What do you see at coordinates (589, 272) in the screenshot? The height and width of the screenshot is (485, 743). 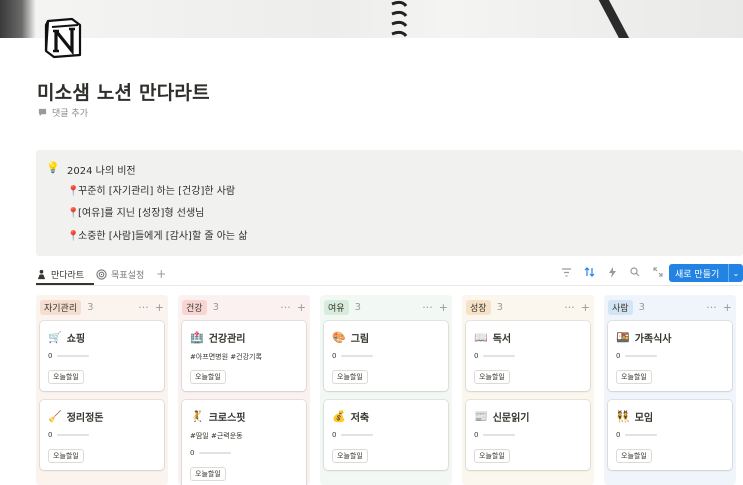 I see `sort-icon` at bounding box center [589, 272].